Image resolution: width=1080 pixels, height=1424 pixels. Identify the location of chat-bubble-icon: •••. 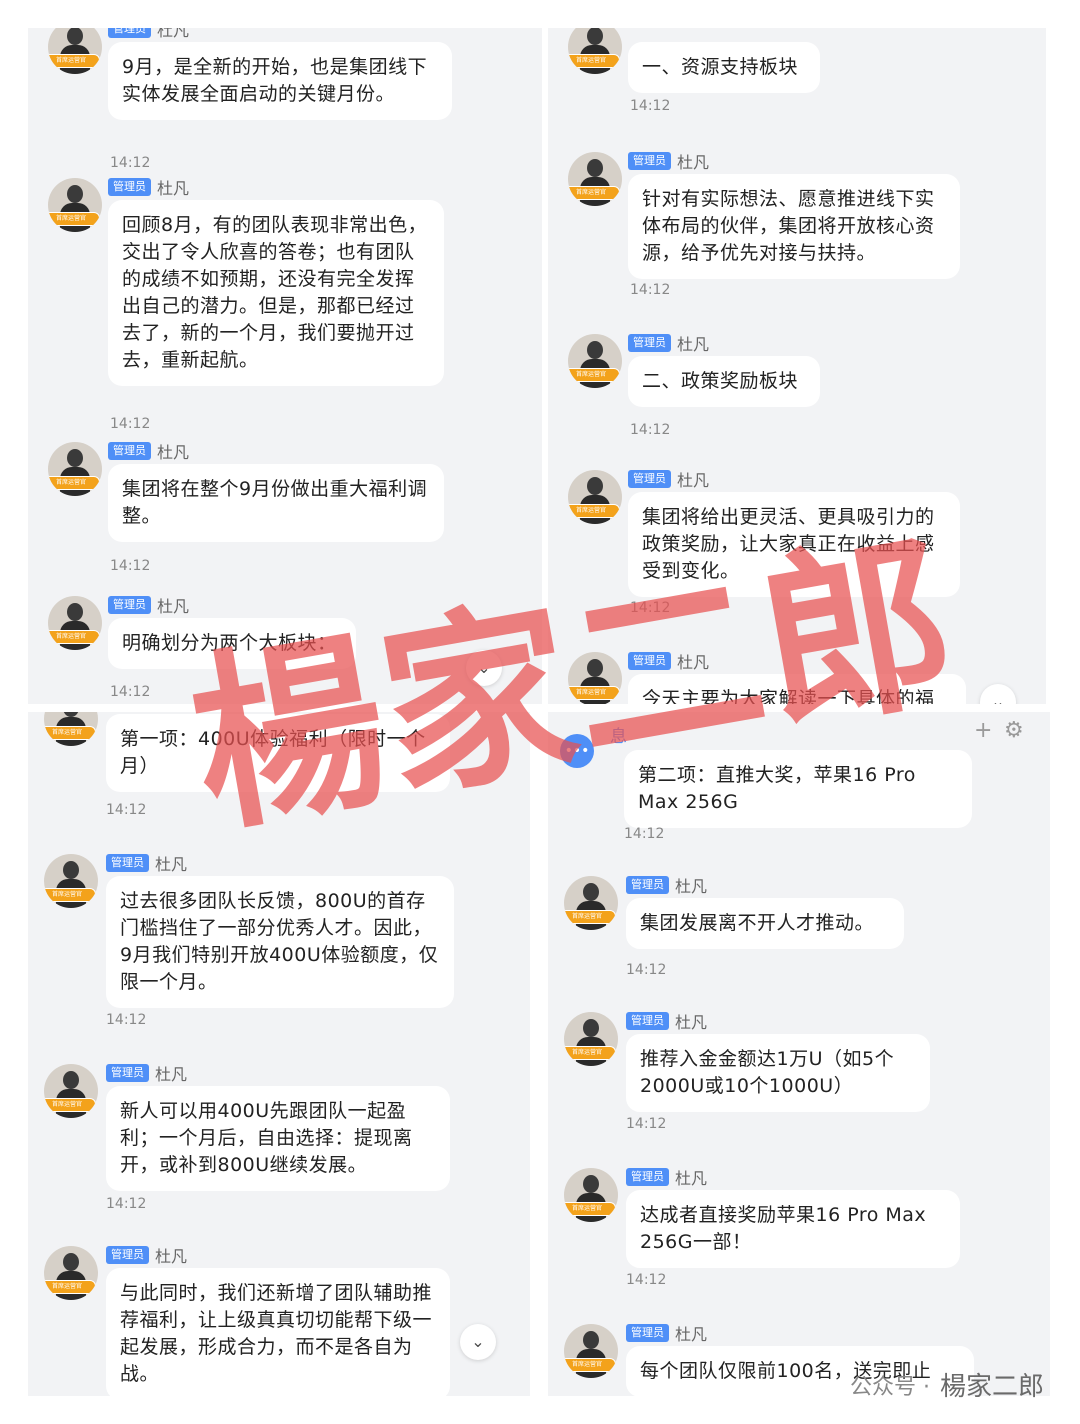
(577, 751).